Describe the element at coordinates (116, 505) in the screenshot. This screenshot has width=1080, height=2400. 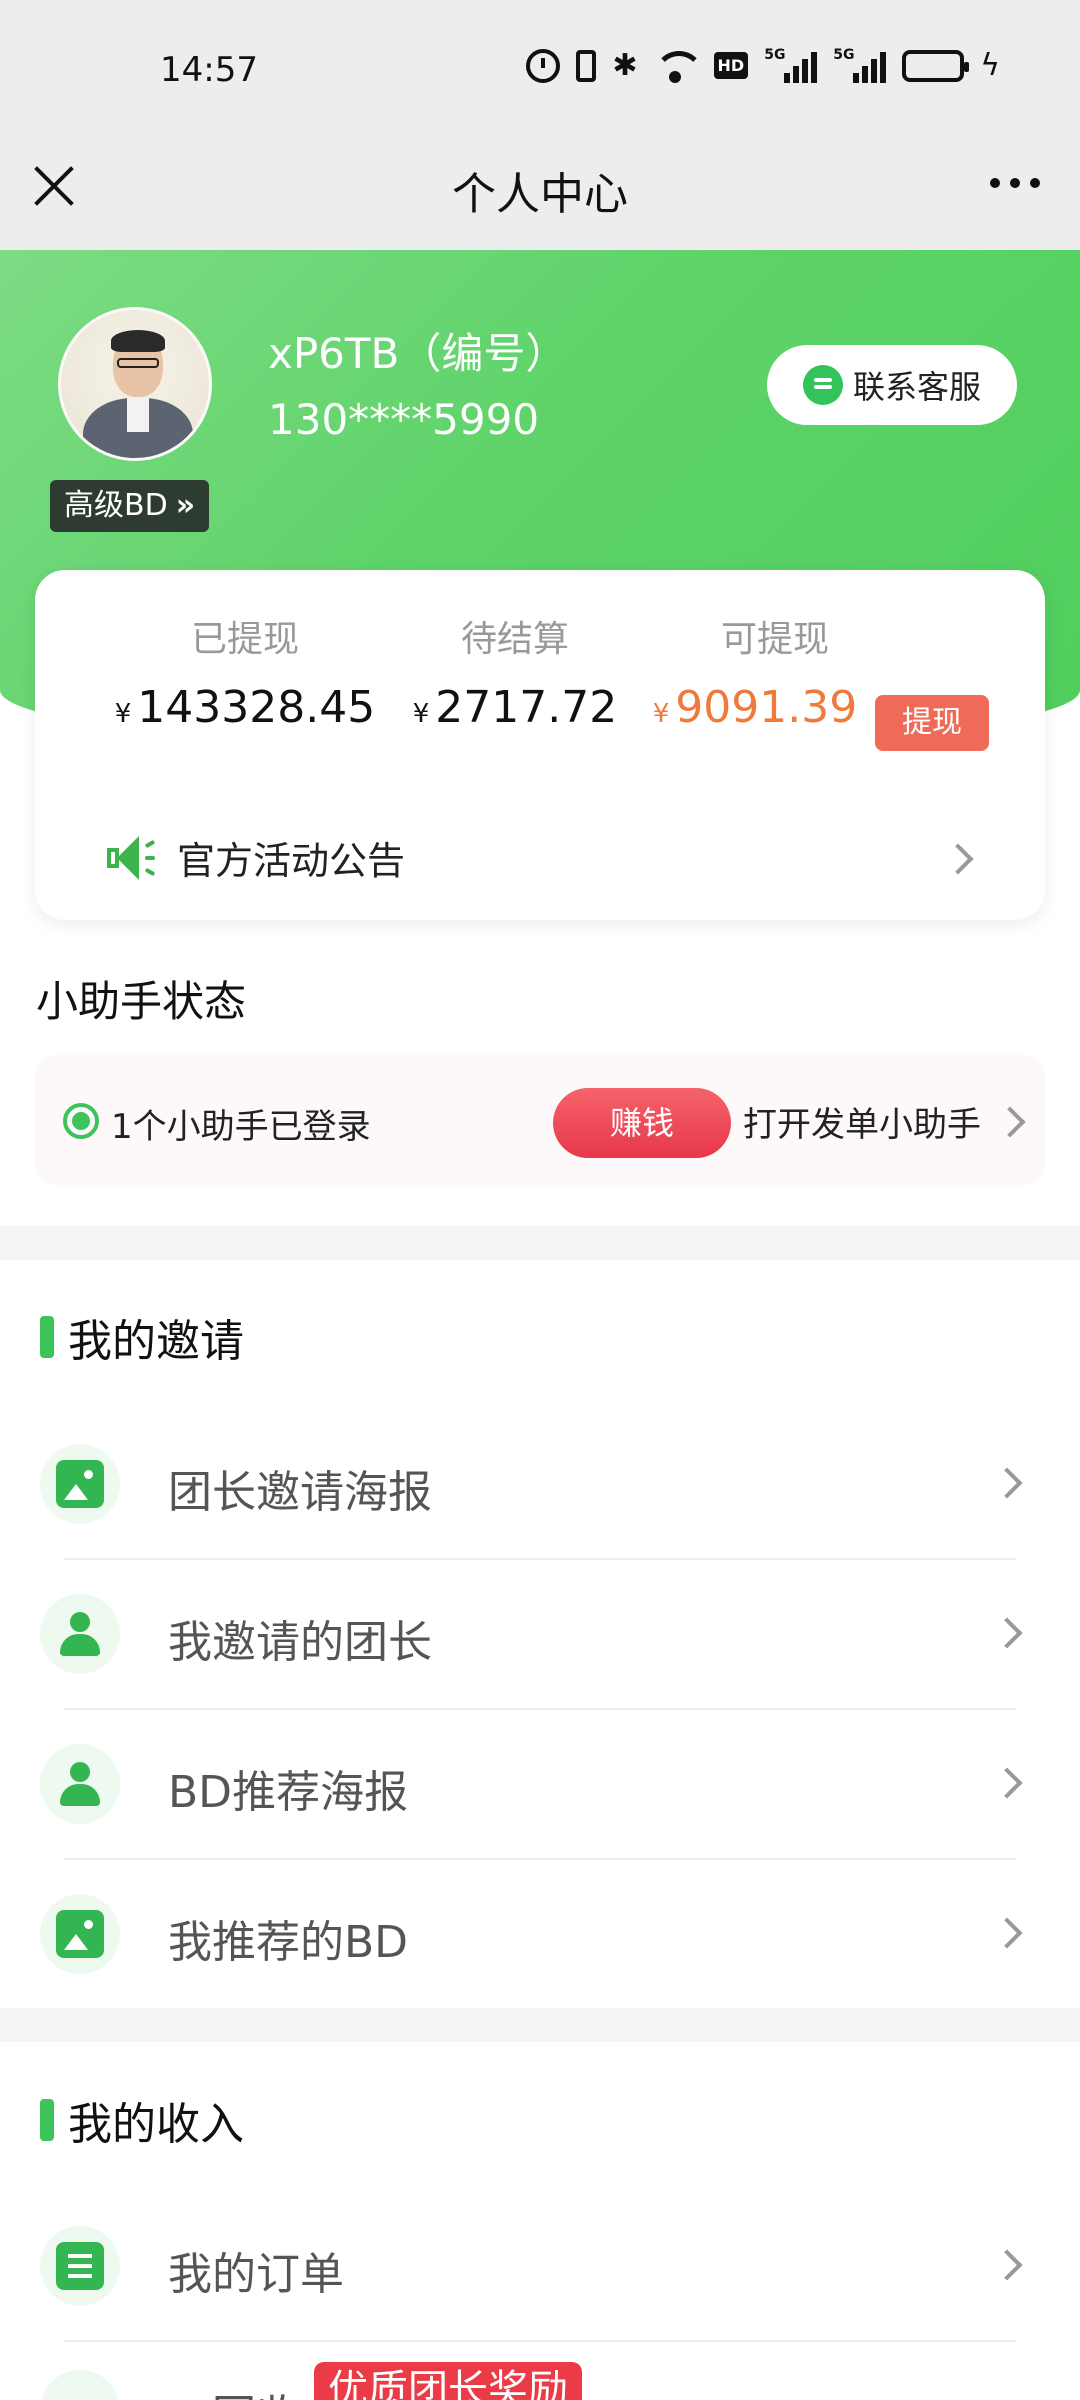
I see `level-label: 高级BD` at that location.